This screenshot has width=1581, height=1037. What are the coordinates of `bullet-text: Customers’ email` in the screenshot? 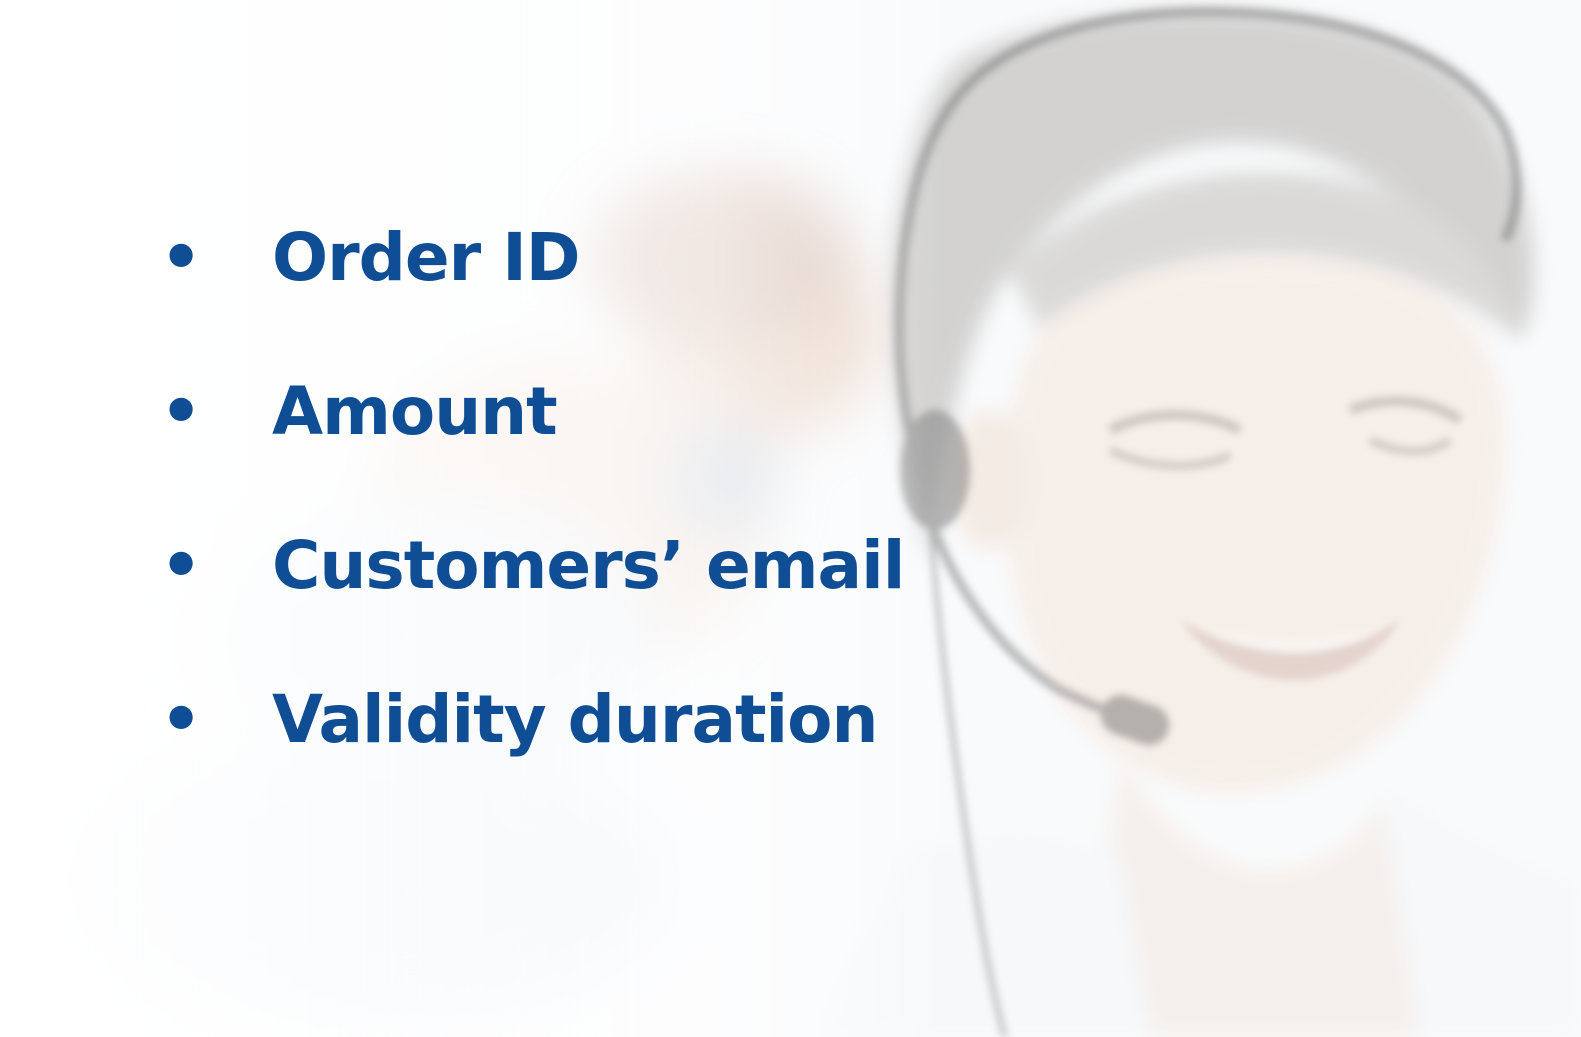 It's located at (588, 565).